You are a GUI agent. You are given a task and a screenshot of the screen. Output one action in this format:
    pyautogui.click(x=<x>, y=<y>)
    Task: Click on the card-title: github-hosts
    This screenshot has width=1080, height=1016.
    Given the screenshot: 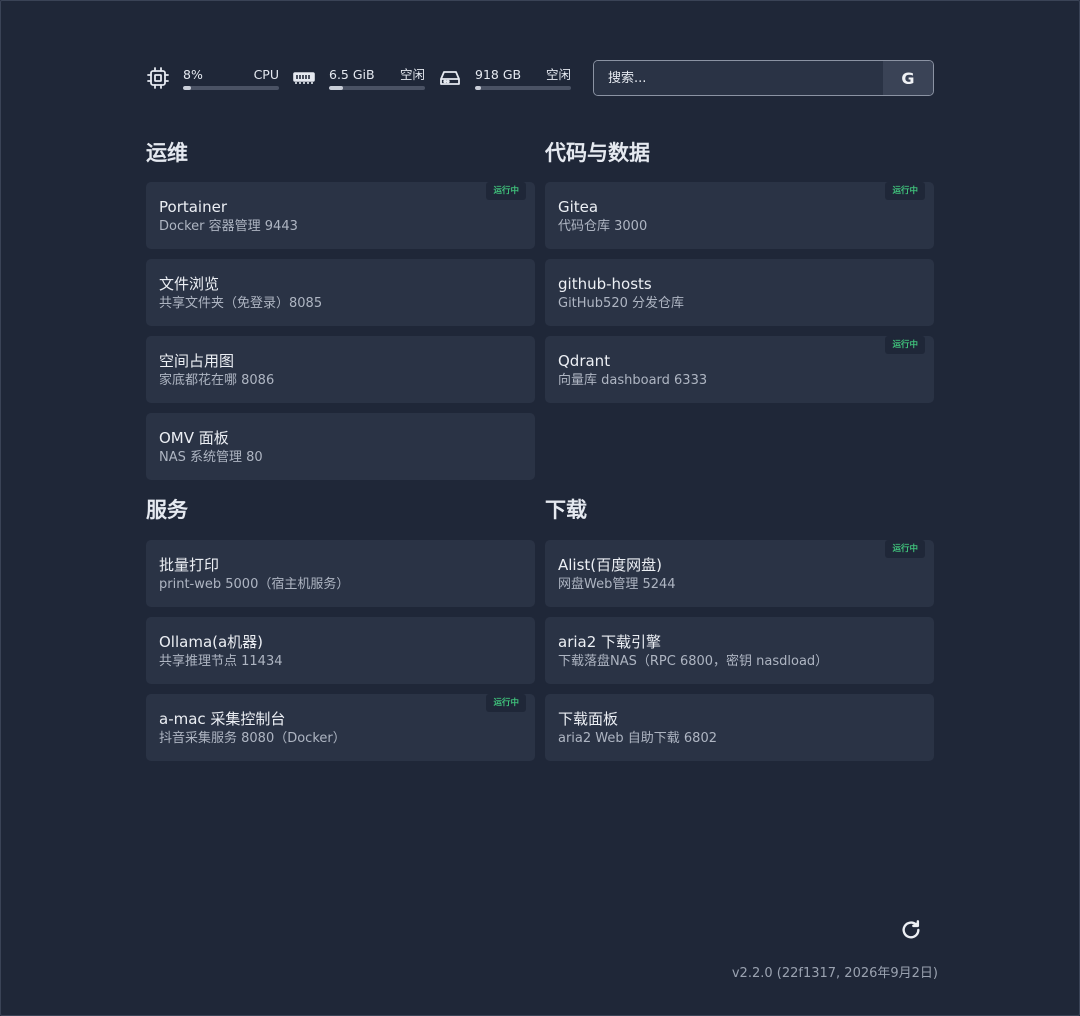 What is the action you would take?
    pyautogui.click(x=605, y=284)
    